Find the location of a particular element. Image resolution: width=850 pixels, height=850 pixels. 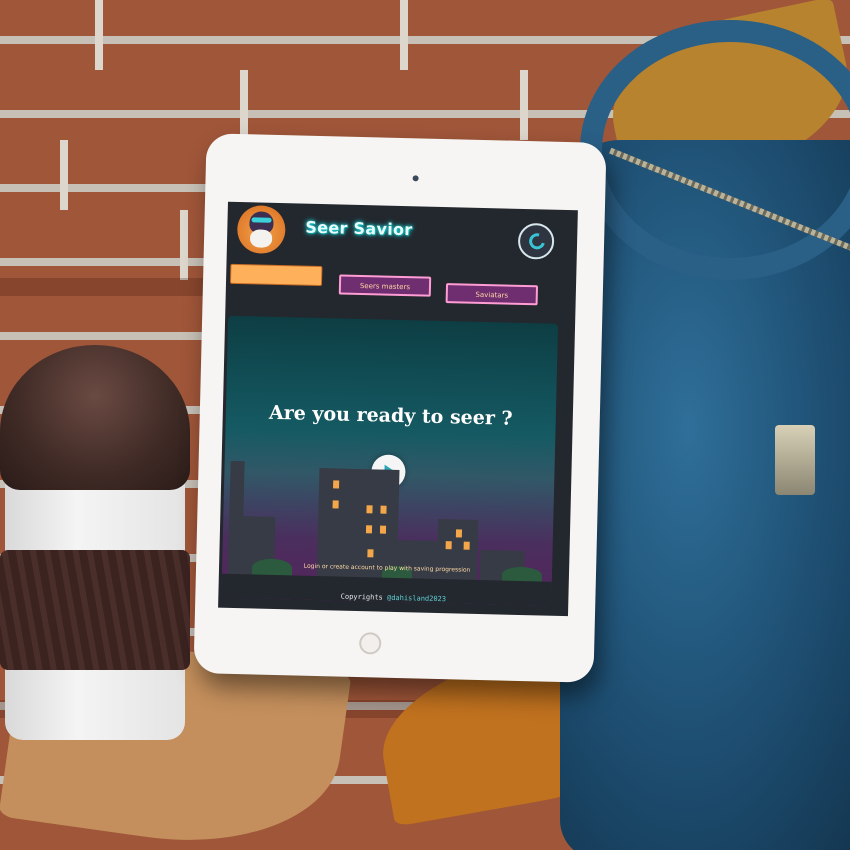

user-avatar-icon is located at coordinates (537, 241).